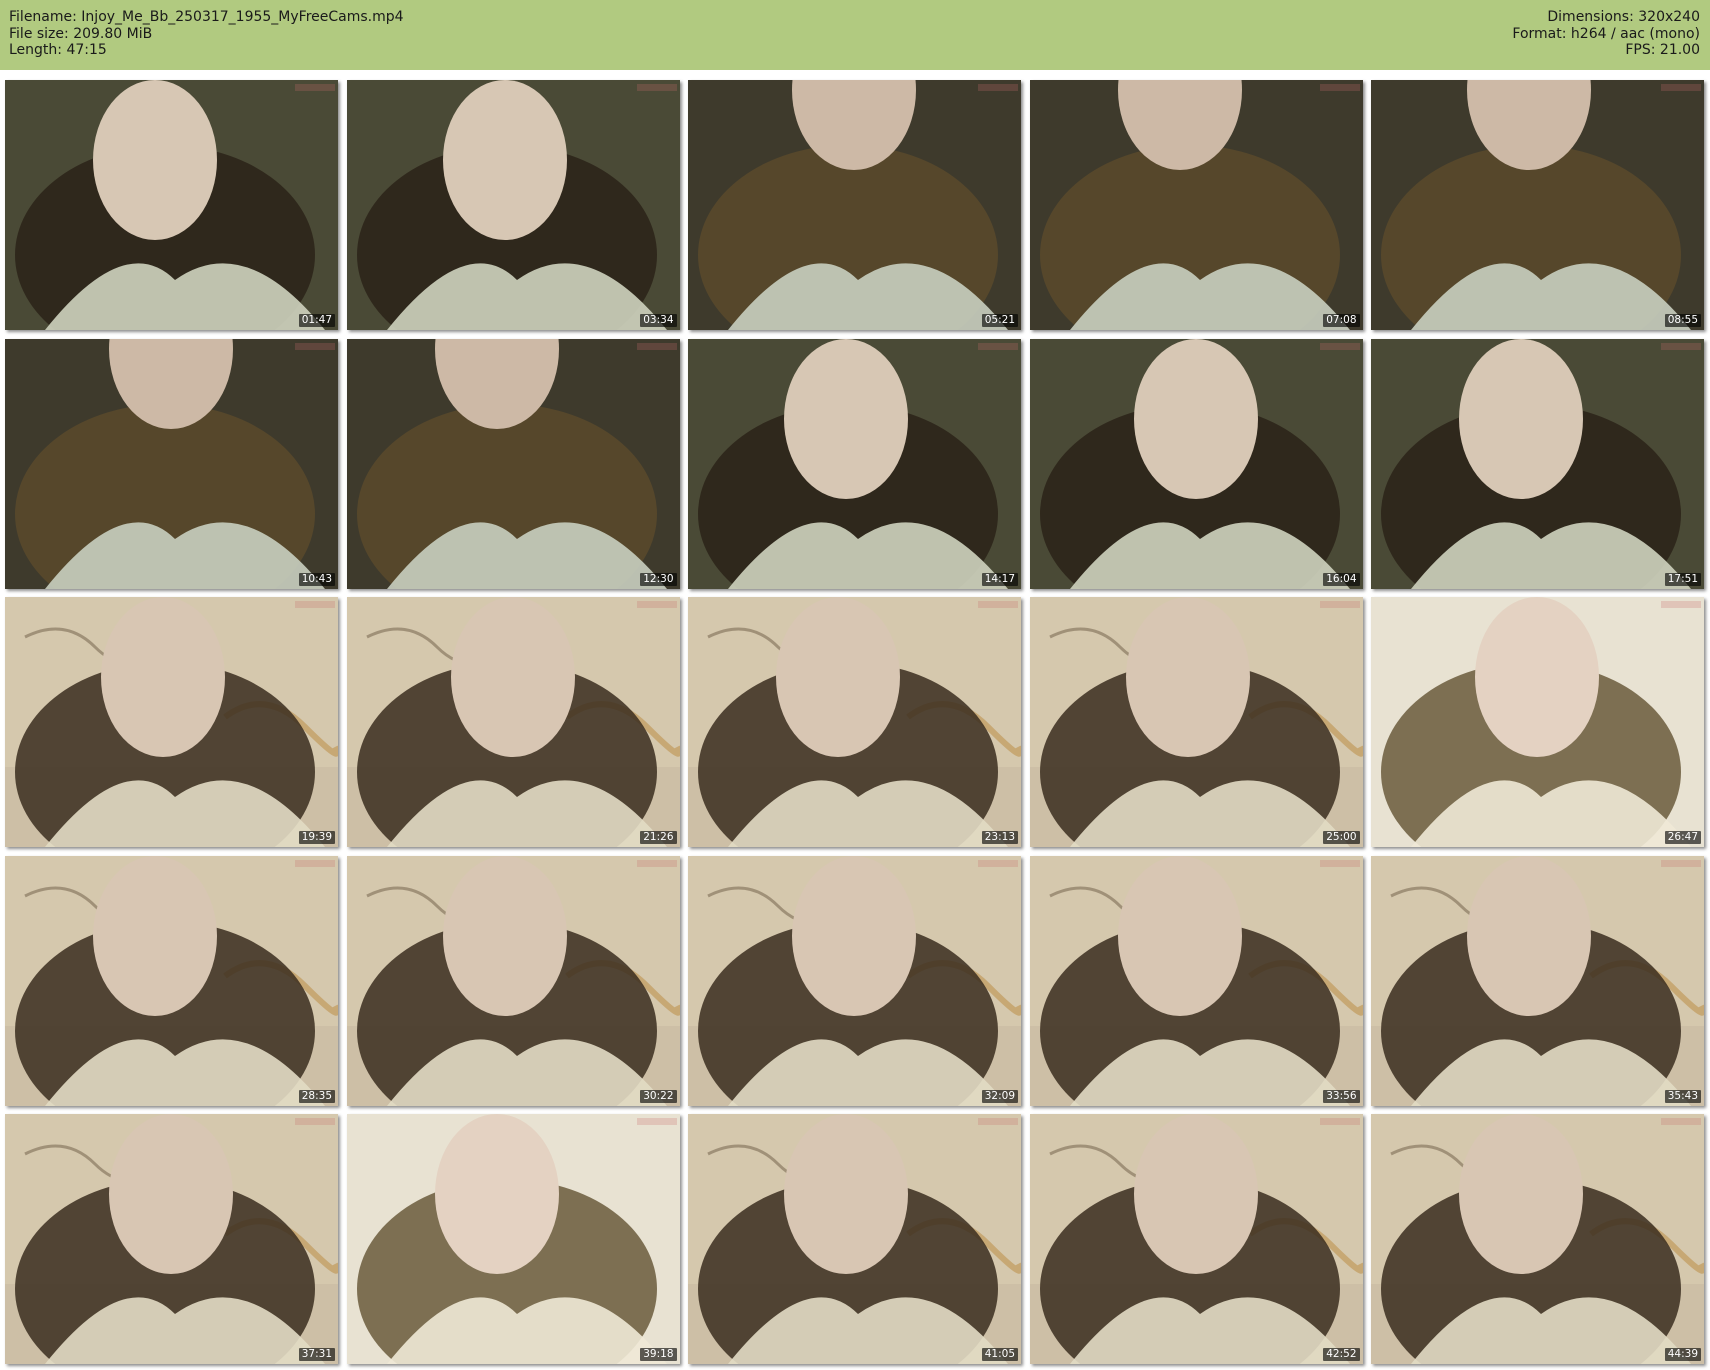 The width and height of the screenshot is (1710, 1370). I want to click on fps-text: FPS: 21.00, so click(1662, 50).